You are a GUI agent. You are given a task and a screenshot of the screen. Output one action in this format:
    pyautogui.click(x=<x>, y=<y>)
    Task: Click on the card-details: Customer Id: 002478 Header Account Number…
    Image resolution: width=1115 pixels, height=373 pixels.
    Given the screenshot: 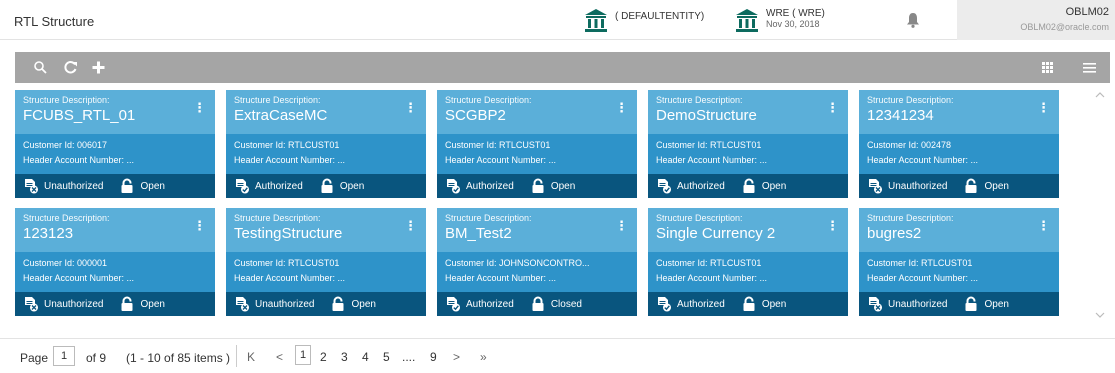 What is the action you would take?
    pyautogui.click(x=959, y=154)
    